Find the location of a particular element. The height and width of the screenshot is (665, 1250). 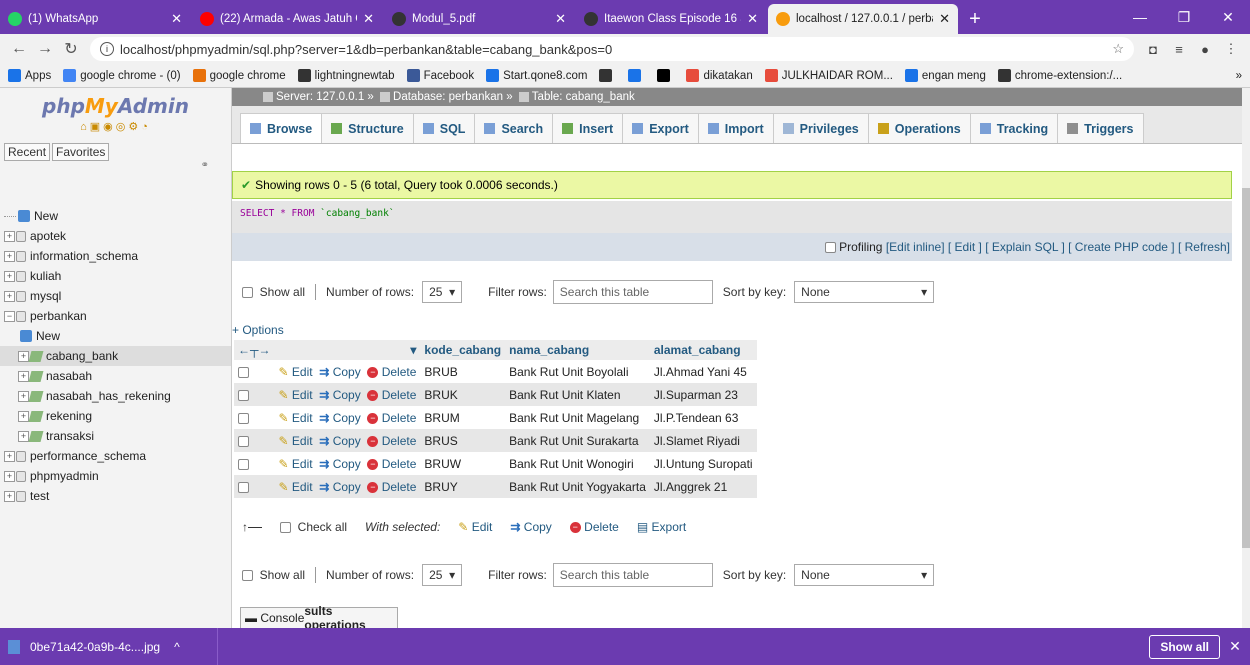

sort-by-key-select: None ▾ is located at coordinates (864, 575).